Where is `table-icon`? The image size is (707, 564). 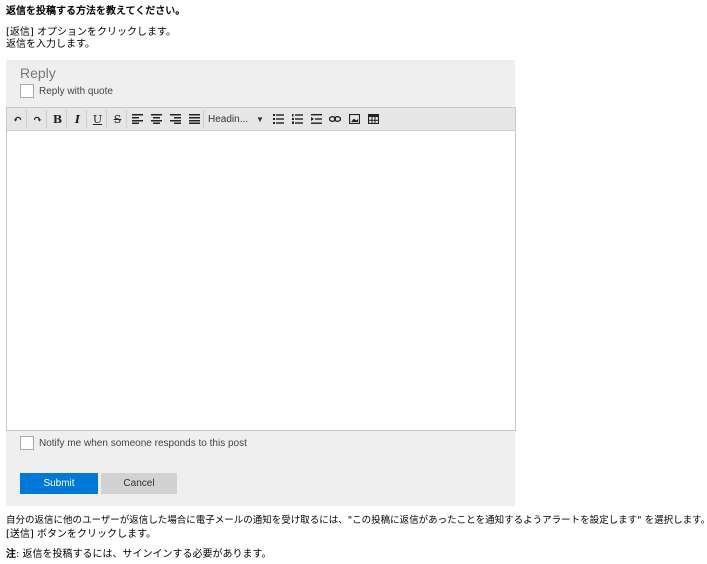 table-icon is located at coordinates (373, 119).